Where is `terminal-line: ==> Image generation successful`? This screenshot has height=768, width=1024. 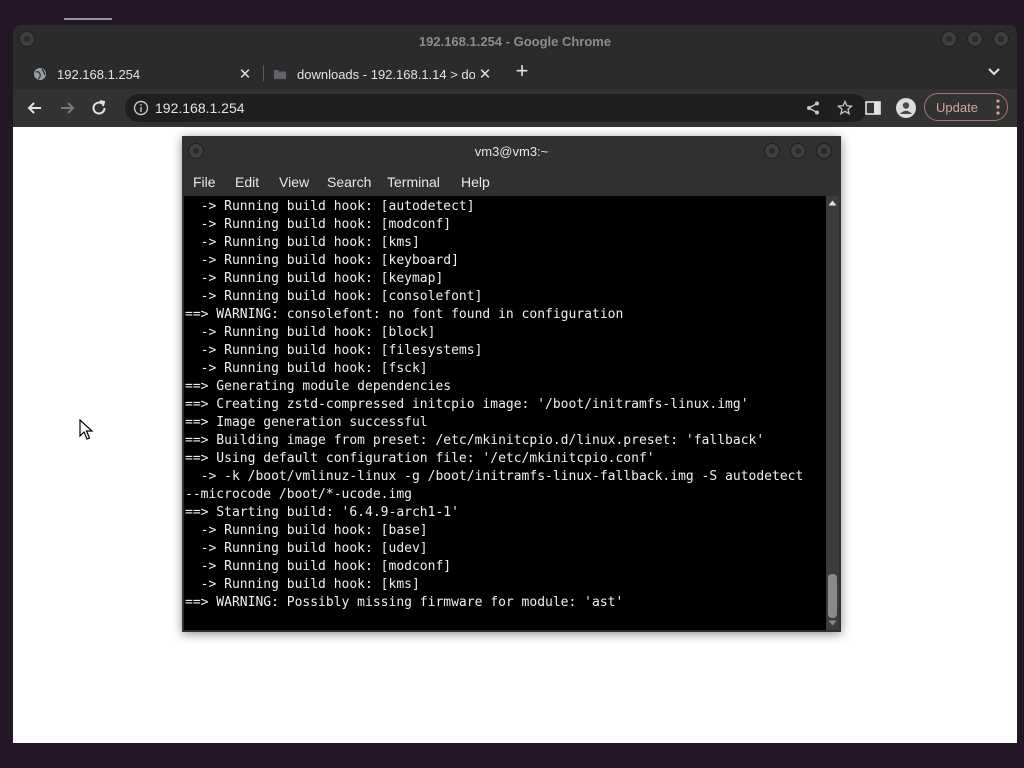
terminal-line: ==> Image generation successful is located at coordinates (306, 422).